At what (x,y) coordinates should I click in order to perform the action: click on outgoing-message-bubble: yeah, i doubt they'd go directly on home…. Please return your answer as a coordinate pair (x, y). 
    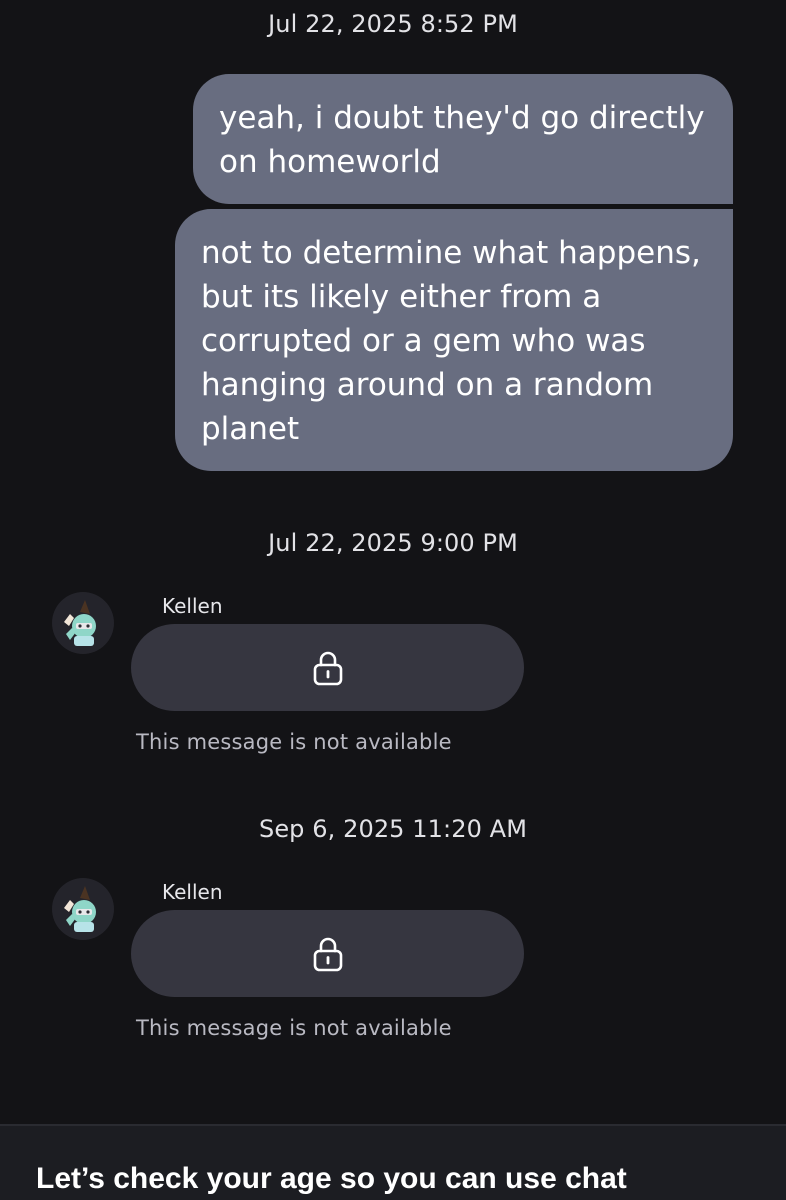
    Looking at the image, I should click on (463, 139).